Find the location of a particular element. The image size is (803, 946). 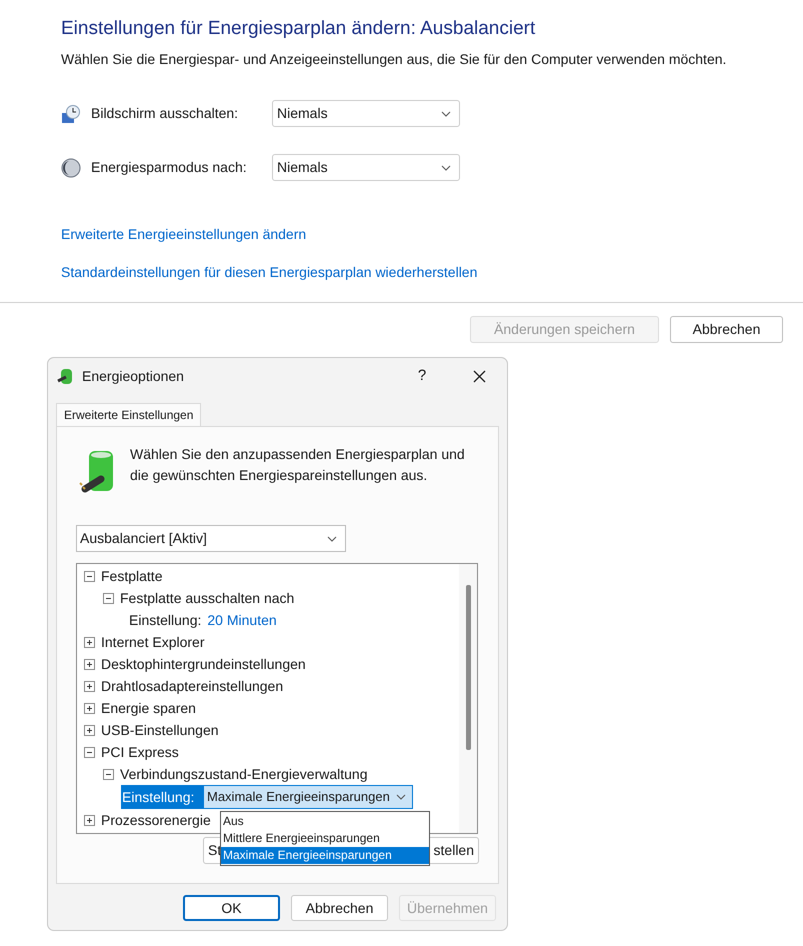

close-icon is located at coordinates (479, 376).